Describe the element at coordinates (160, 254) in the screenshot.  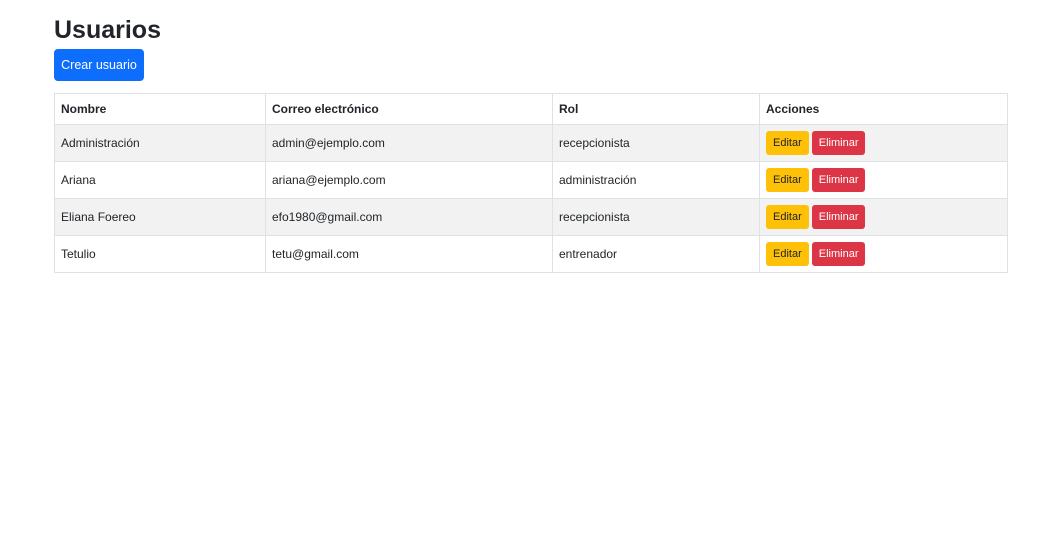
I see `cell-name: Tetulio` at that location.